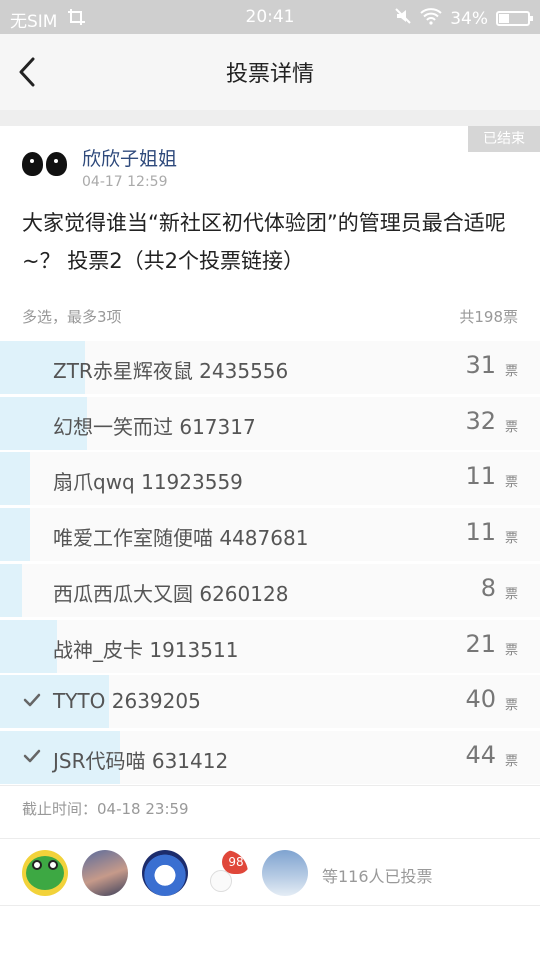  I want to click on deadline-value: 04-18 23:59, so click(143, 809).